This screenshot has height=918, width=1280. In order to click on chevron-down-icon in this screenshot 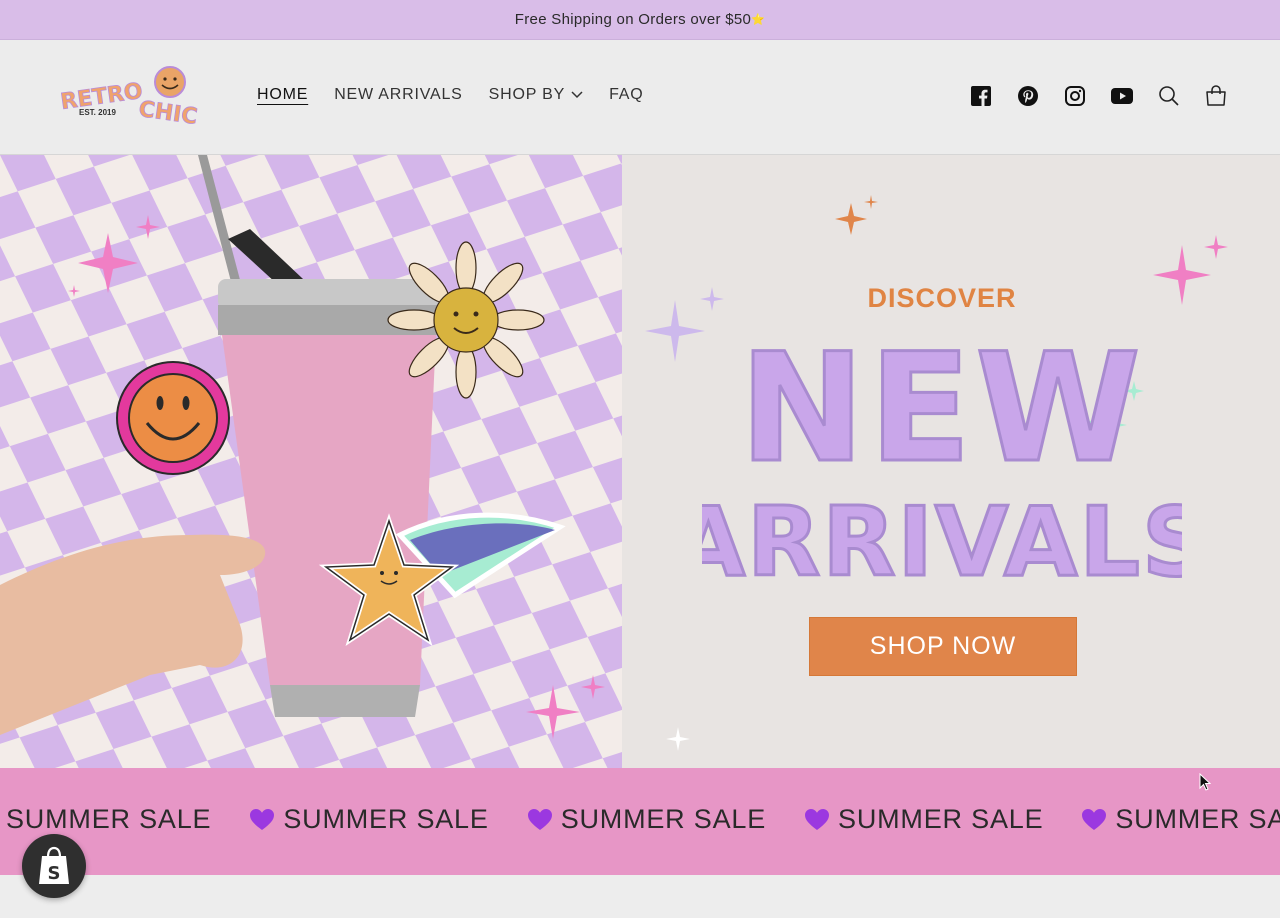, I will do `click(577, 95)`.